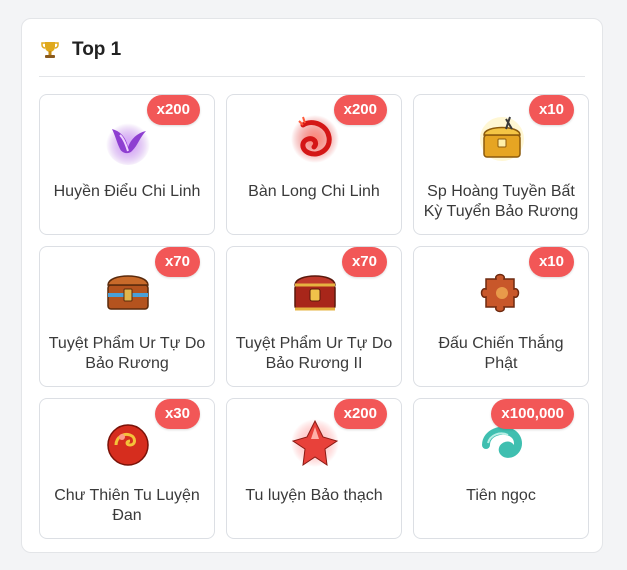  What do you see at coordinates (50, 50) in the screenshot?
I see `trophy-icon` at bounding box center [50, 50].